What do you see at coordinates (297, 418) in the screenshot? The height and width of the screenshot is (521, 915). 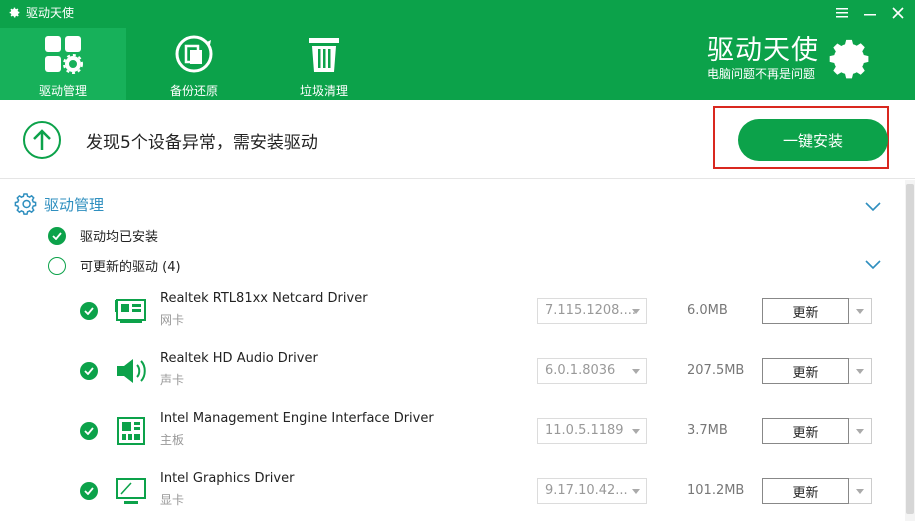 I see `driver-name: Intel Management Engine Interface Driver` at bounding box center [297, 418].